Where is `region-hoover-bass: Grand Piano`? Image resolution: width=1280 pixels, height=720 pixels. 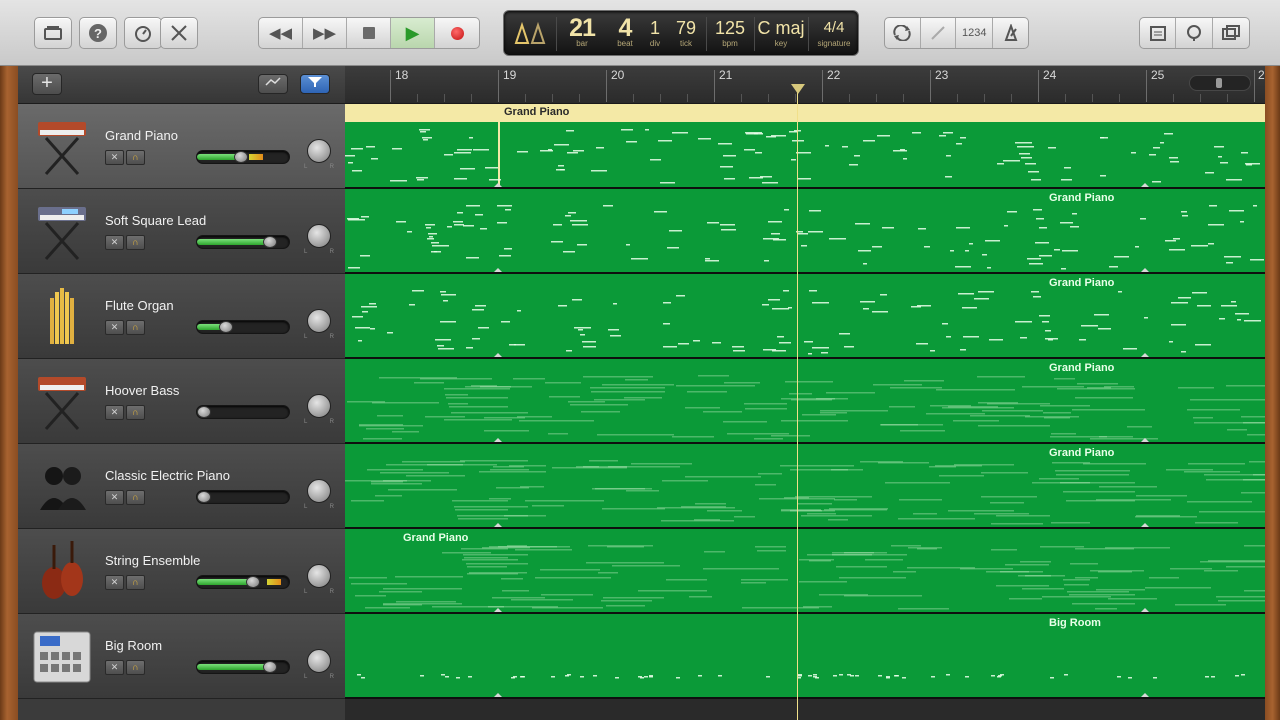 region-hoover-bass: Grand Piano is located at coordinates (805, 401).